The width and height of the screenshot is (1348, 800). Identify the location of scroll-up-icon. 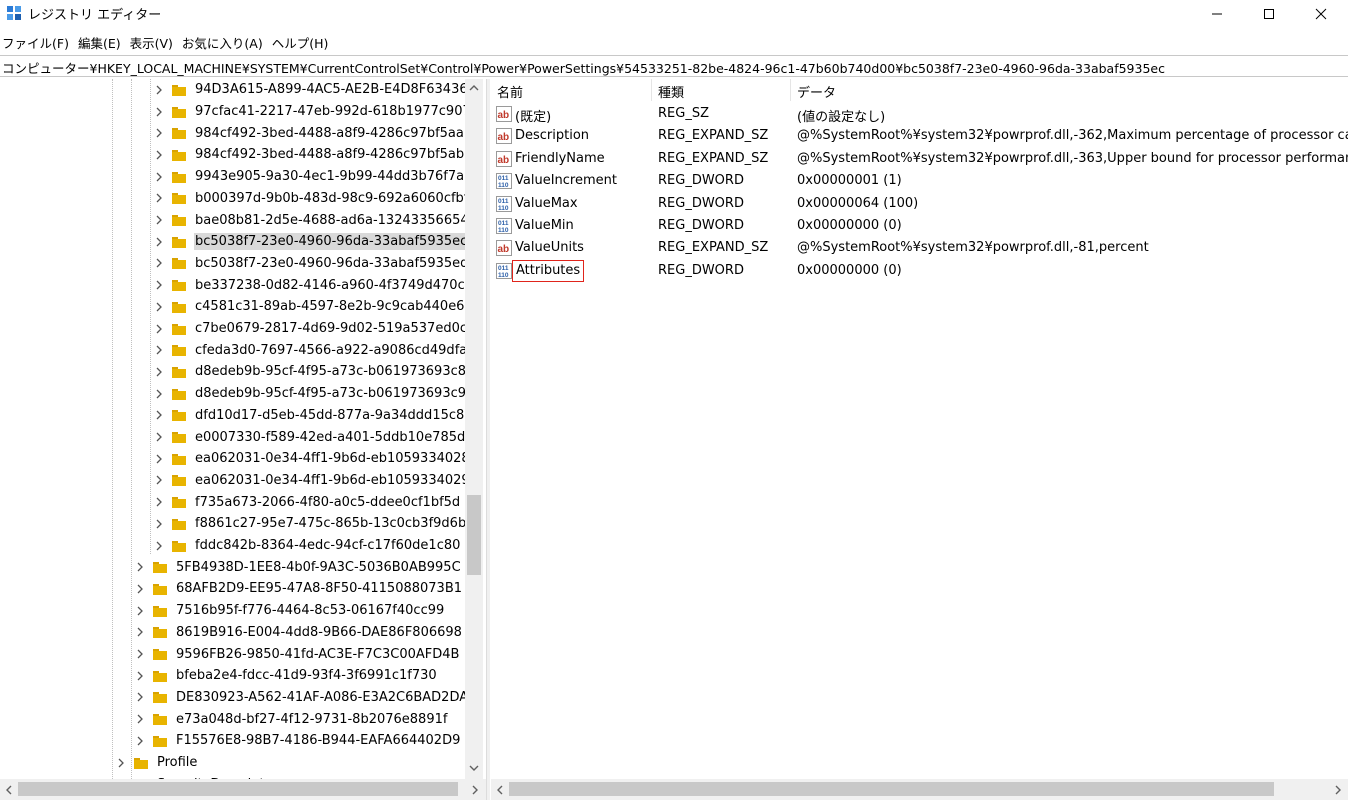
(474, 88).